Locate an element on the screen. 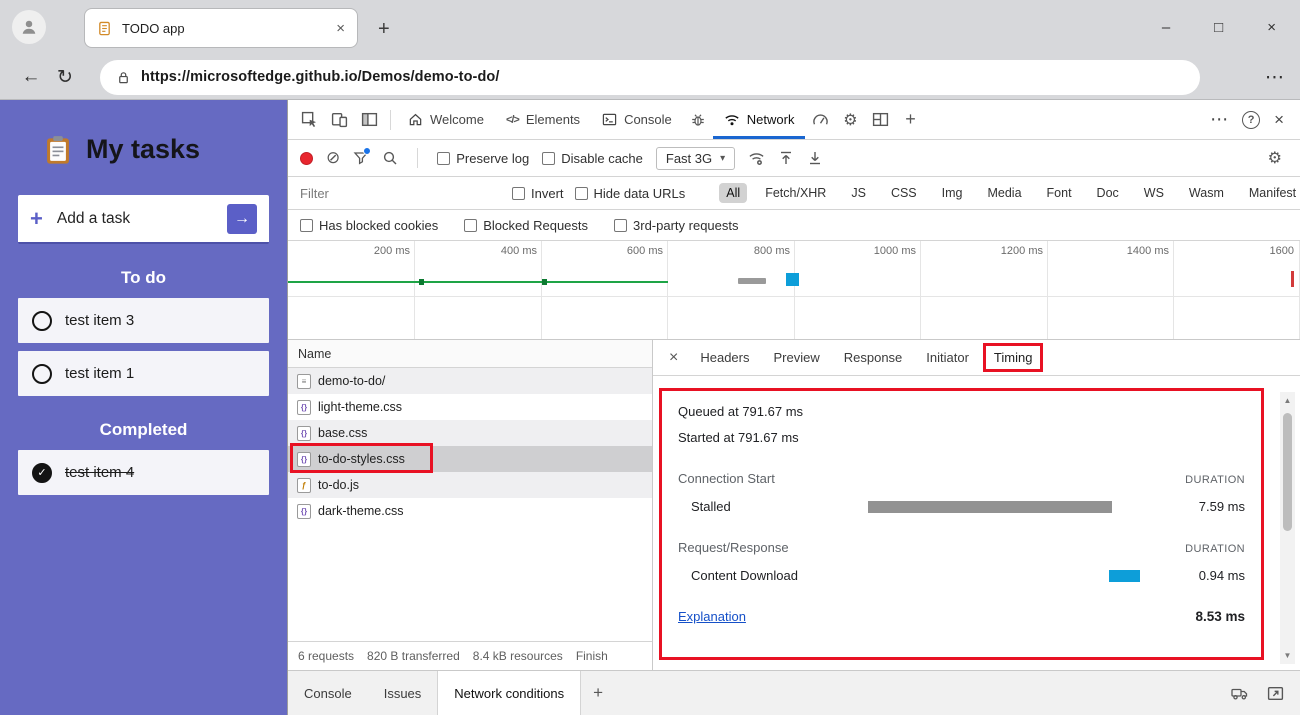  performance-gauge-icon is located at coordinates (820, 120).